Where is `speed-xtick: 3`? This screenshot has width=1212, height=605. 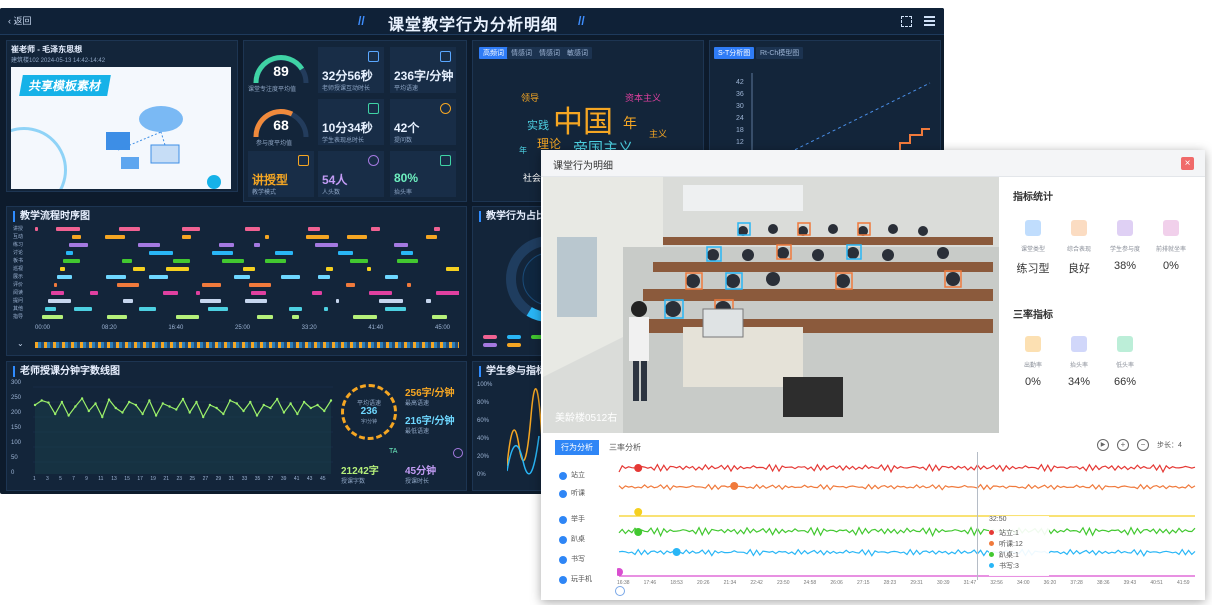 speed-xtick: 3 is located at coordinates (47, 479).